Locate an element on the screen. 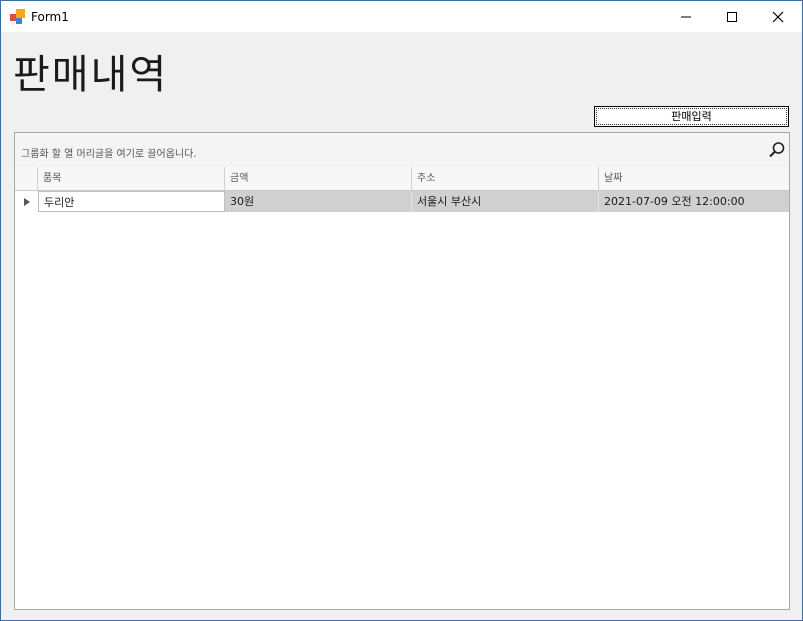 The width and height of the screenshot is (803, 621). header-row: 품목 금액 주소 날짜 is located at coordinates (402, 179).